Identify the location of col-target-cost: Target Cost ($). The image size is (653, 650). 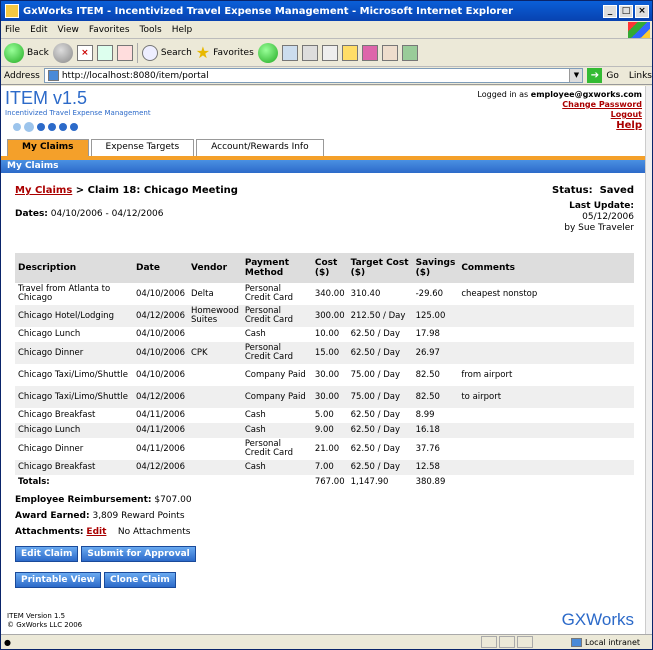
(380, 268).